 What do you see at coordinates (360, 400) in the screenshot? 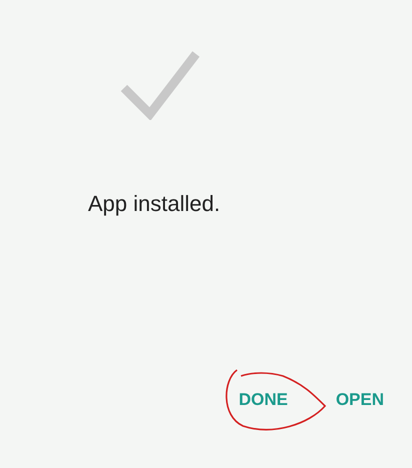
I see `open-button: OPEN` at bounding box center [360, 400].